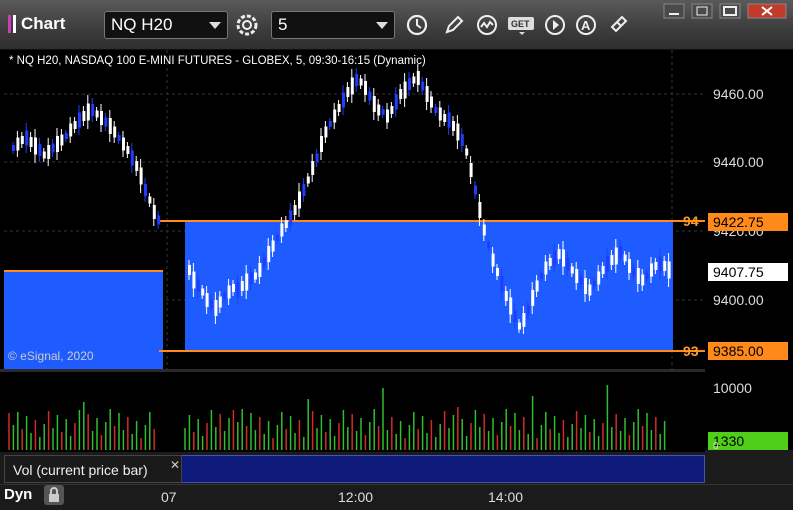 Image resolution: width=793 pixels, height=510 pixels. Describe the element at coordinates (18, 494) in the screenshot. I see `dynamic-mode-label: Dyn` at that location.